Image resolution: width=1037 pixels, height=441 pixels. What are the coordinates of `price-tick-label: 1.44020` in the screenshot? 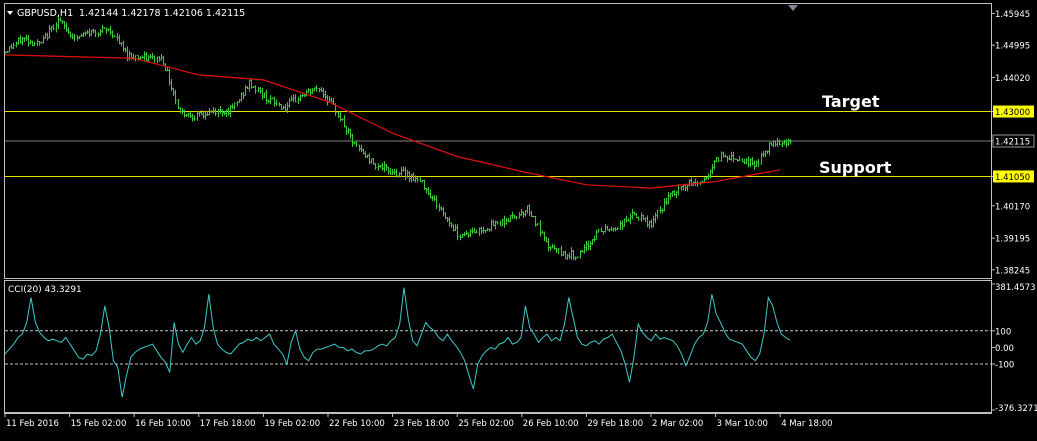 It's located at (1012, 79).